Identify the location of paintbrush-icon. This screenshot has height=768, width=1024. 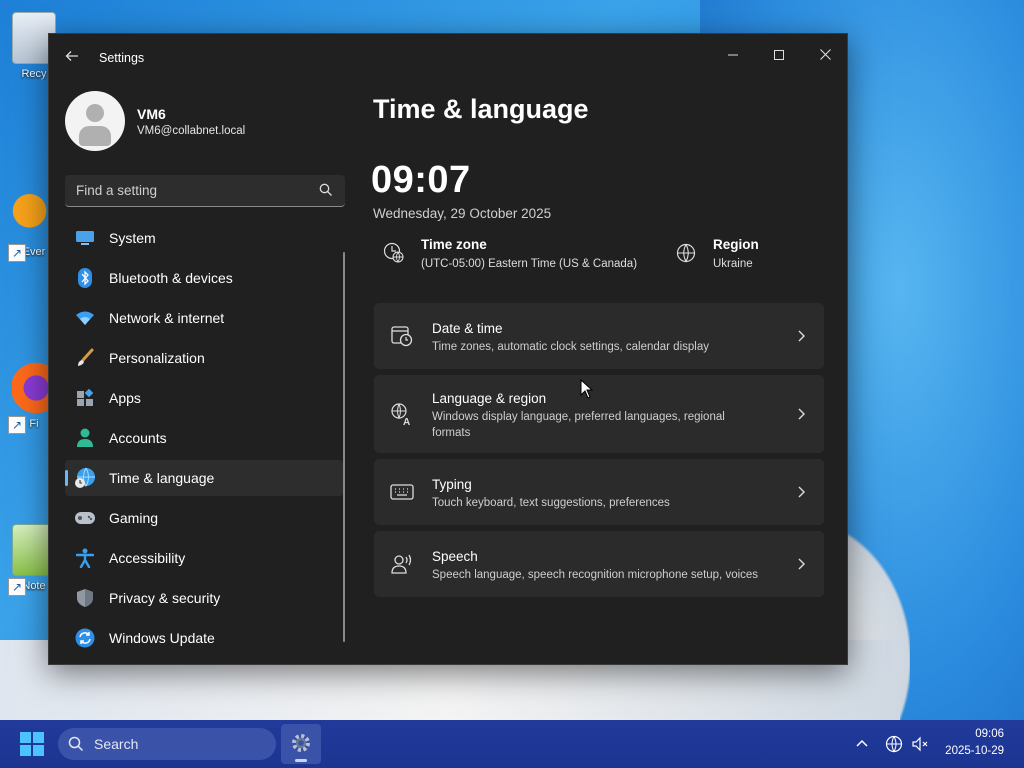
(85, 358).